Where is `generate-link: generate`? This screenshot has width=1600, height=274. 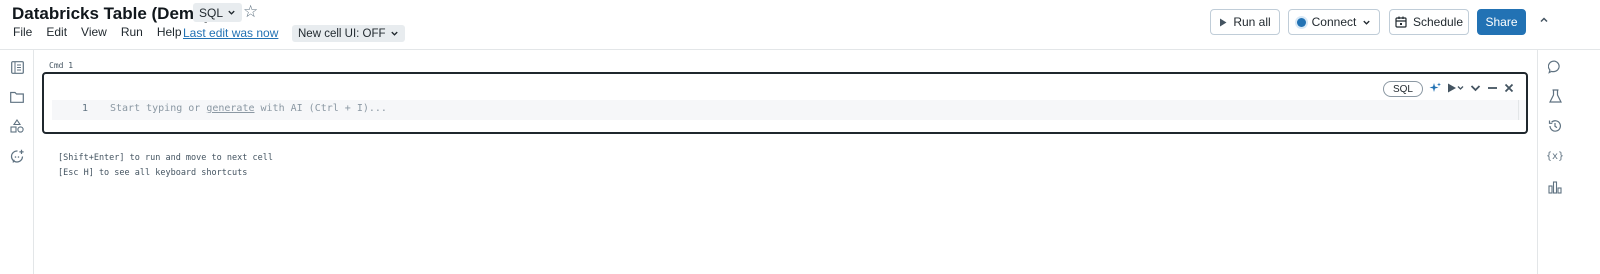 generate-link: generate is located at coordinates (230, 108).